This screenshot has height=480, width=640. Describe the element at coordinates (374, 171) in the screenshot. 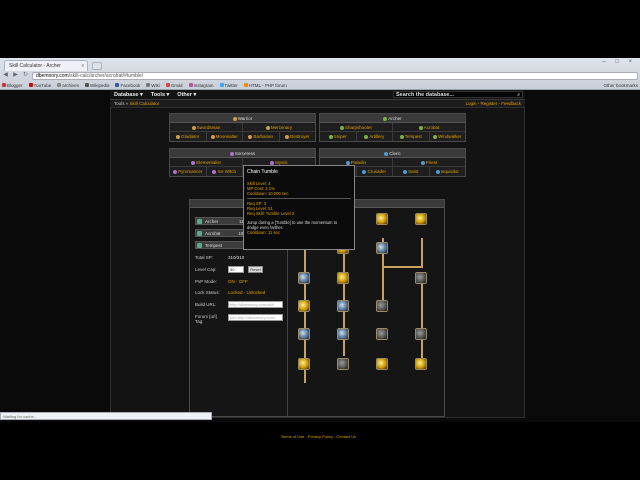

I see `specialization-link: Crusader` at that location.